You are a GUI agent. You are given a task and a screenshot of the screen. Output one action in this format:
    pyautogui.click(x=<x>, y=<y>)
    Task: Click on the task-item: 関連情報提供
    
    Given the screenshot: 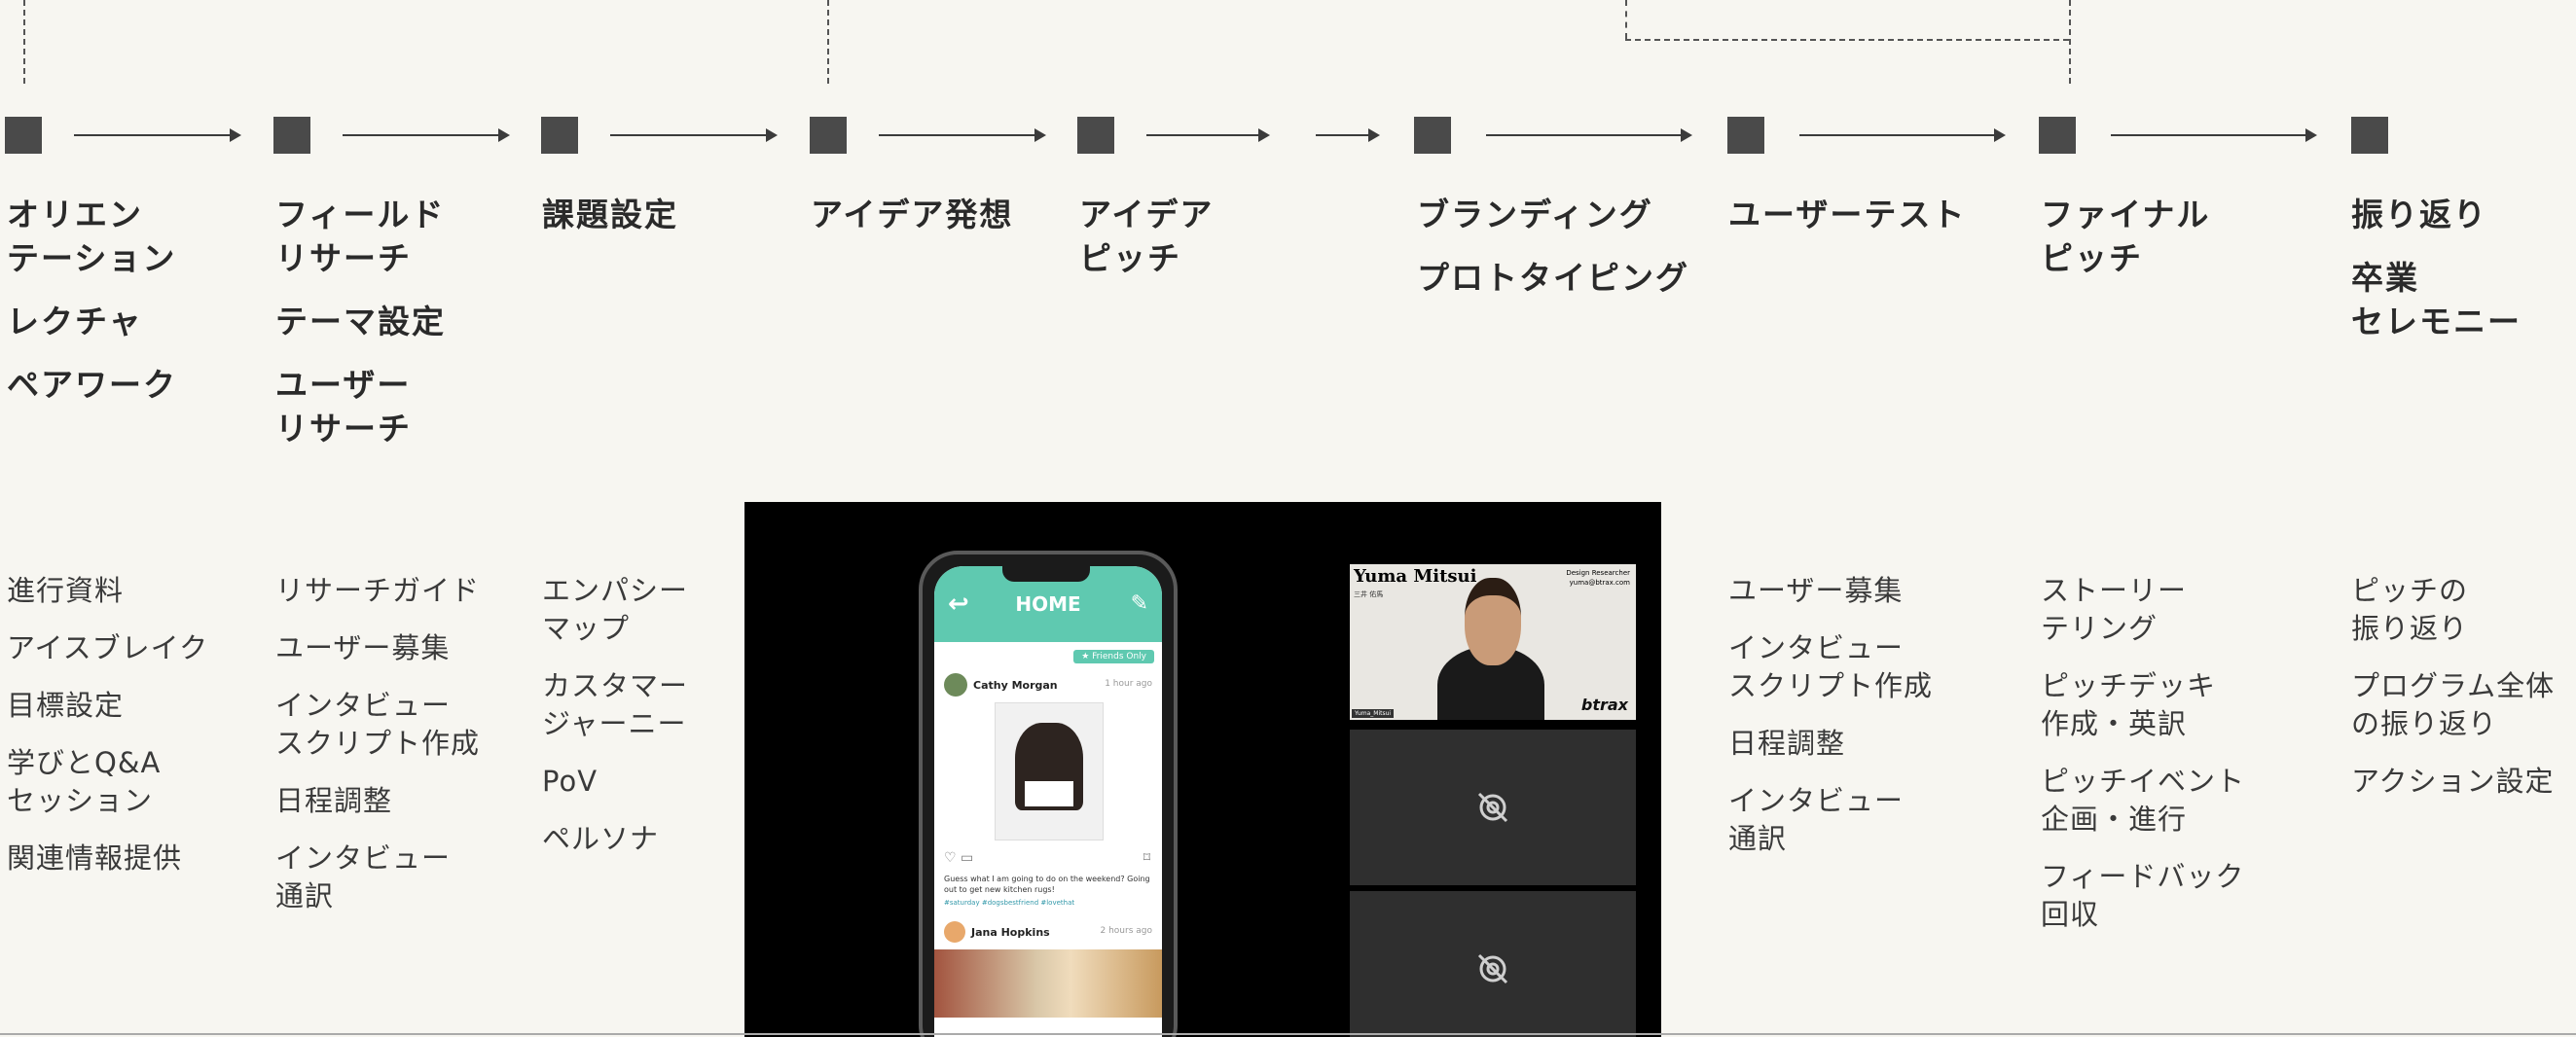 What is the action you would take?
    pyautogui.click(x=95, y=858)
    